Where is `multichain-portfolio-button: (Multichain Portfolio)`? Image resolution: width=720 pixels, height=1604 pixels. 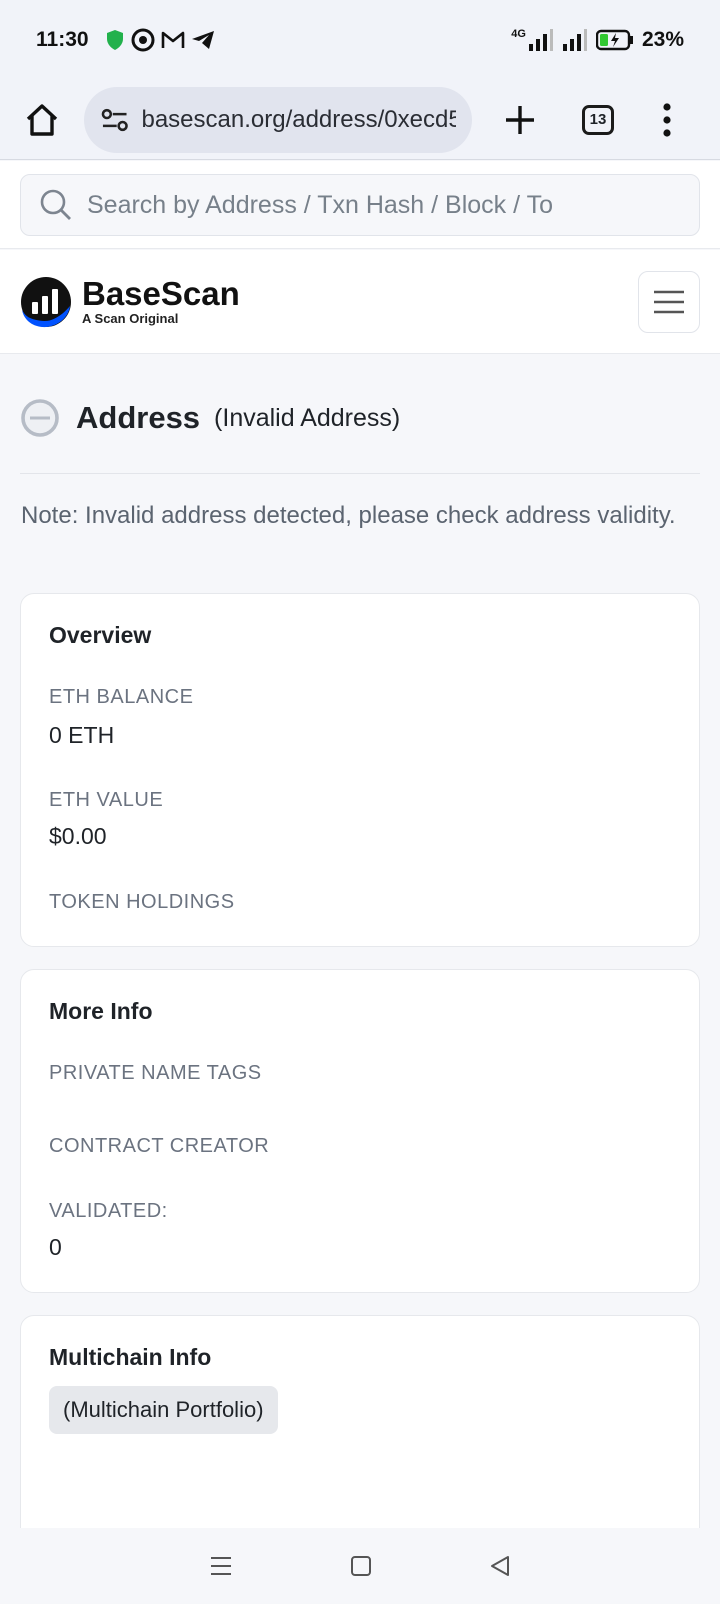 multichain-portfolio-button: (Multichain Portfolio) is located at coordinates (163, 1410).